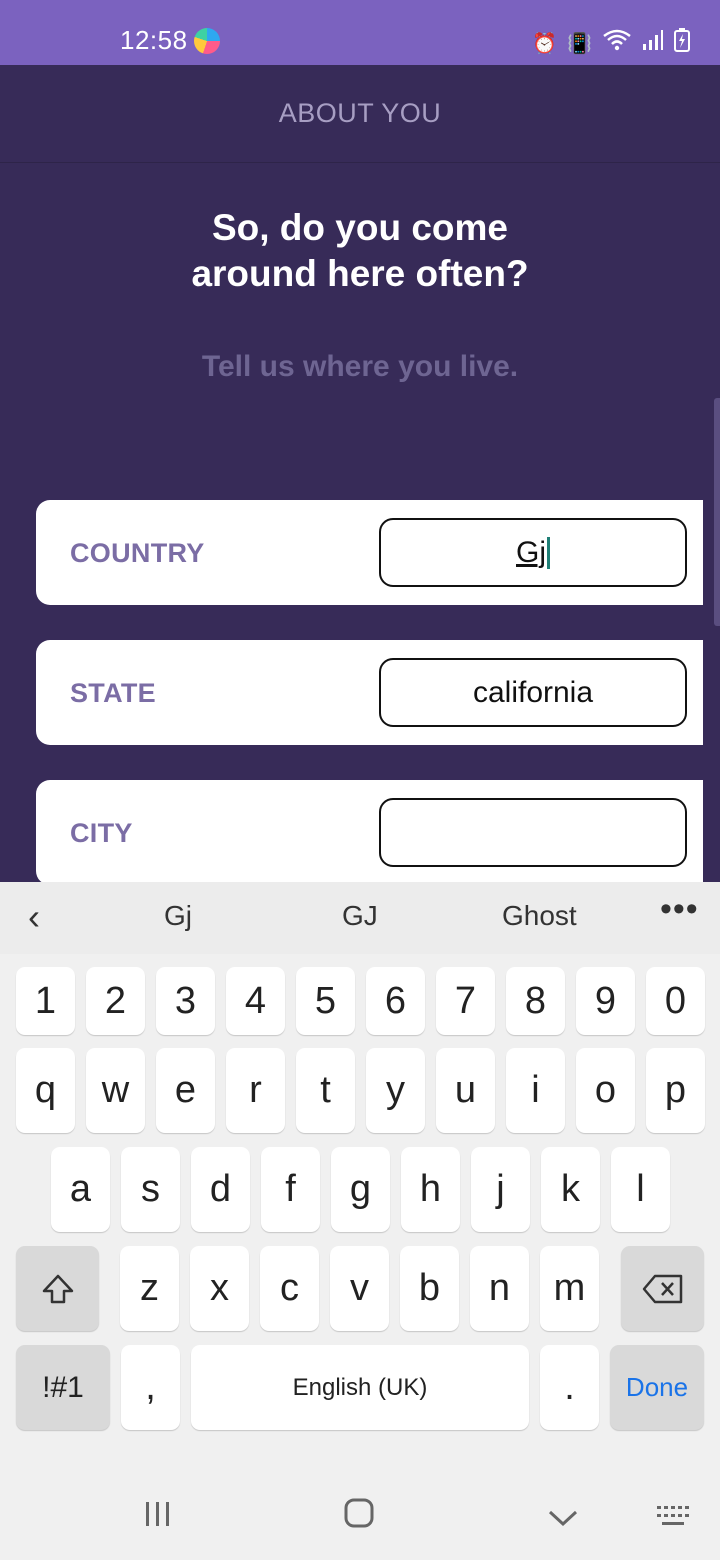  What do you see at coordinates (45, 1090) in the screenshot?
I see `letter-key-0: q` at bounding box center [45, 1090].